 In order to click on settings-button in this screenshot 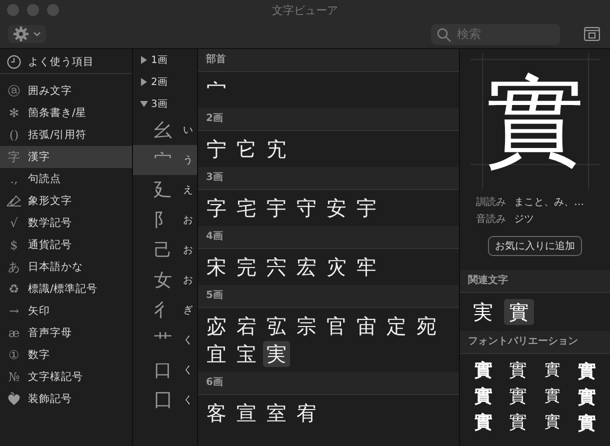, I will do `click(27, 34)`.